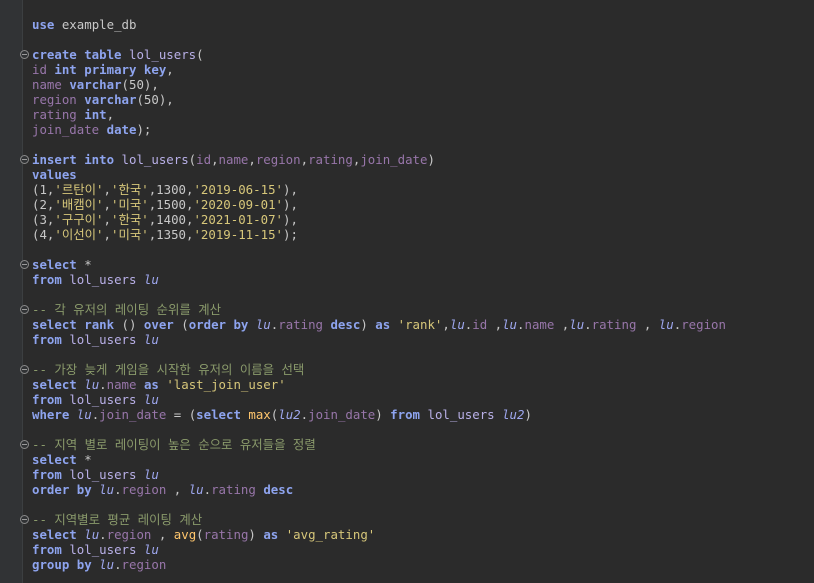 The image size is (814, 583). I want to click on code-line: select lu.name as 'last_join_user', so click(423, 384).